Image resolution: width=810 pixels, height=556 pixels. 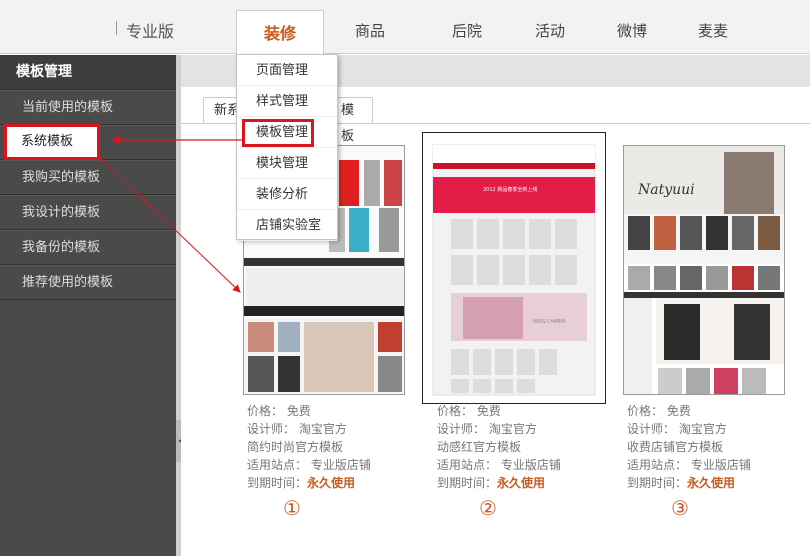 I want to click on sidebar-item-purchased: 我购买的模板, so click(x=88, y=177).